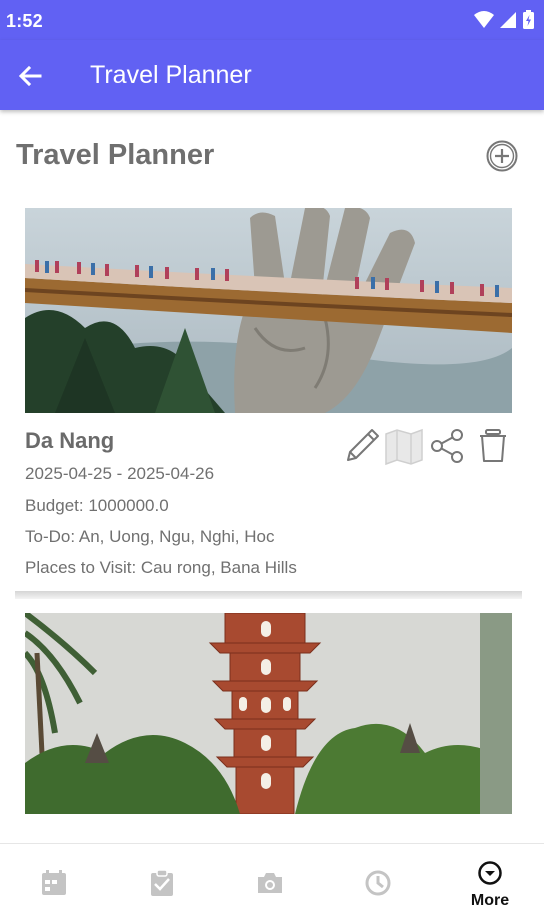 This screenshot has height=917, width=544. What do you see at coordinates (150, 536) in the screenshot?
I see `trip-todo: To-Do: An, Uong, Ngu, Nghi, Hoc` at bounding box center [150, 536].